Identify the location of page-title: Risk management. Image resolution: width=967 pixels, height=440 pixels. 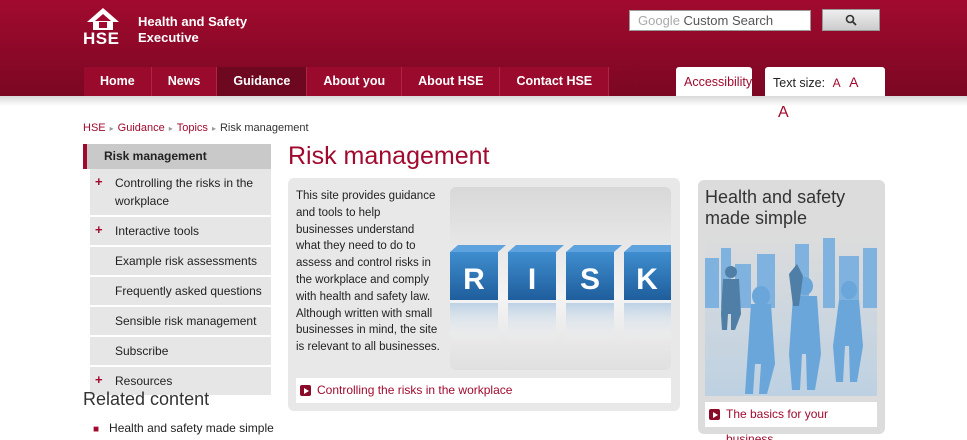
(389, 156).